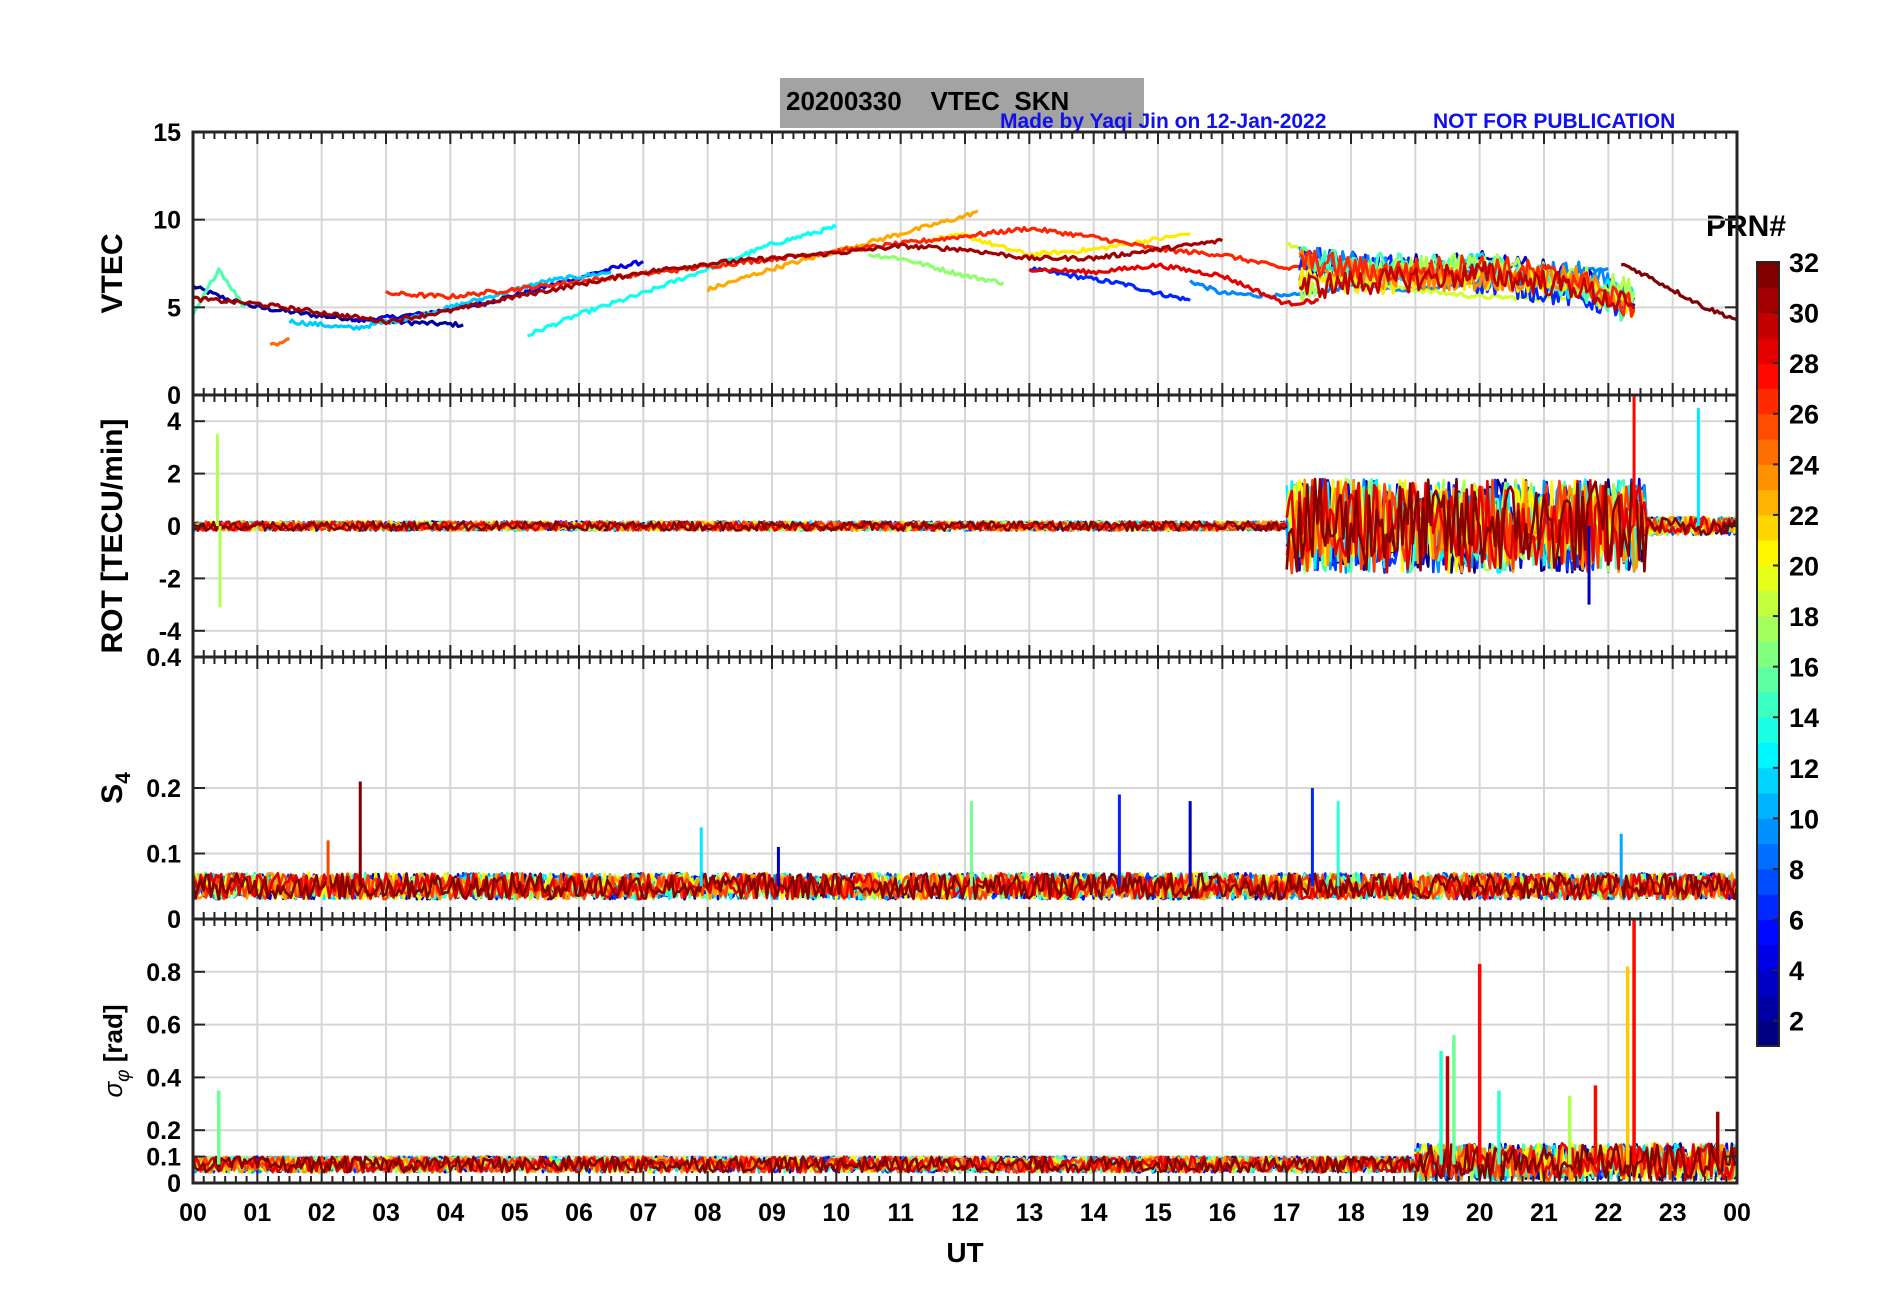 The width and height of the screenshot is (1902, 1292). Describe the element at coordinates (174, 308) in the screenshot. I see `y-tick-label: 5` at that location.